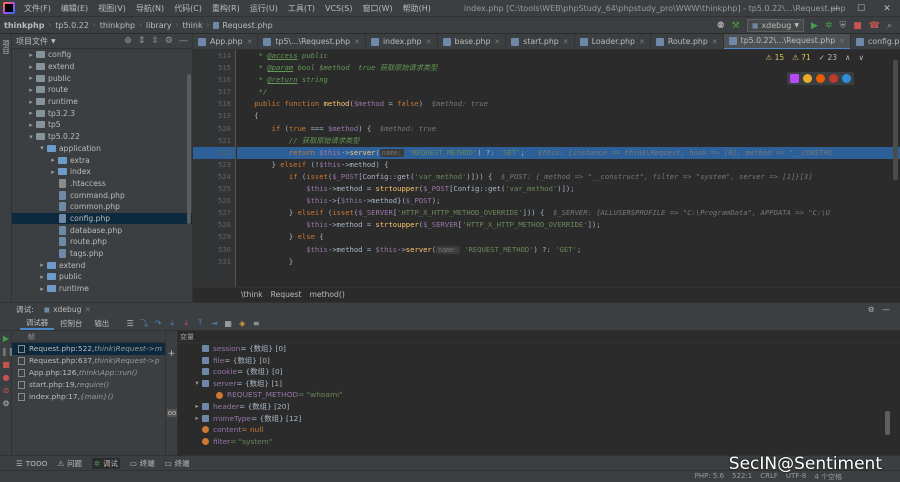  Describe the element at coordinates (197, 384) in the screenshot. I see `expand-icon: ▾` at that location.